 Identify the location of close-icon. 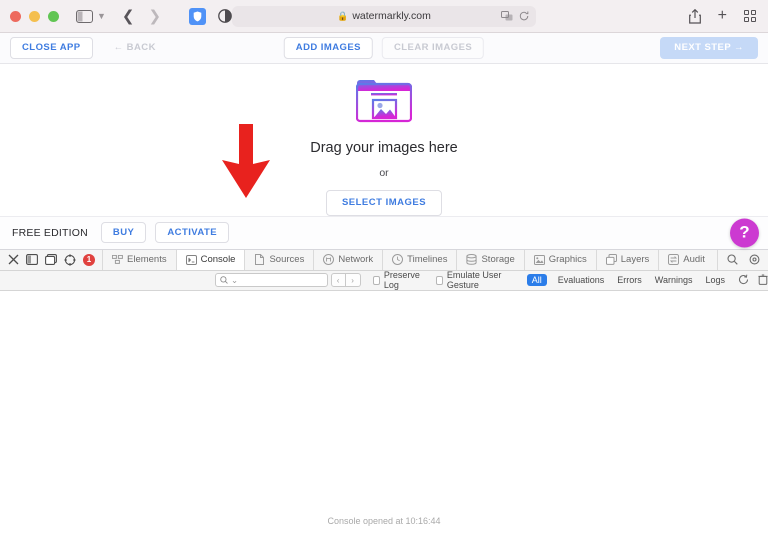
(13, 260).